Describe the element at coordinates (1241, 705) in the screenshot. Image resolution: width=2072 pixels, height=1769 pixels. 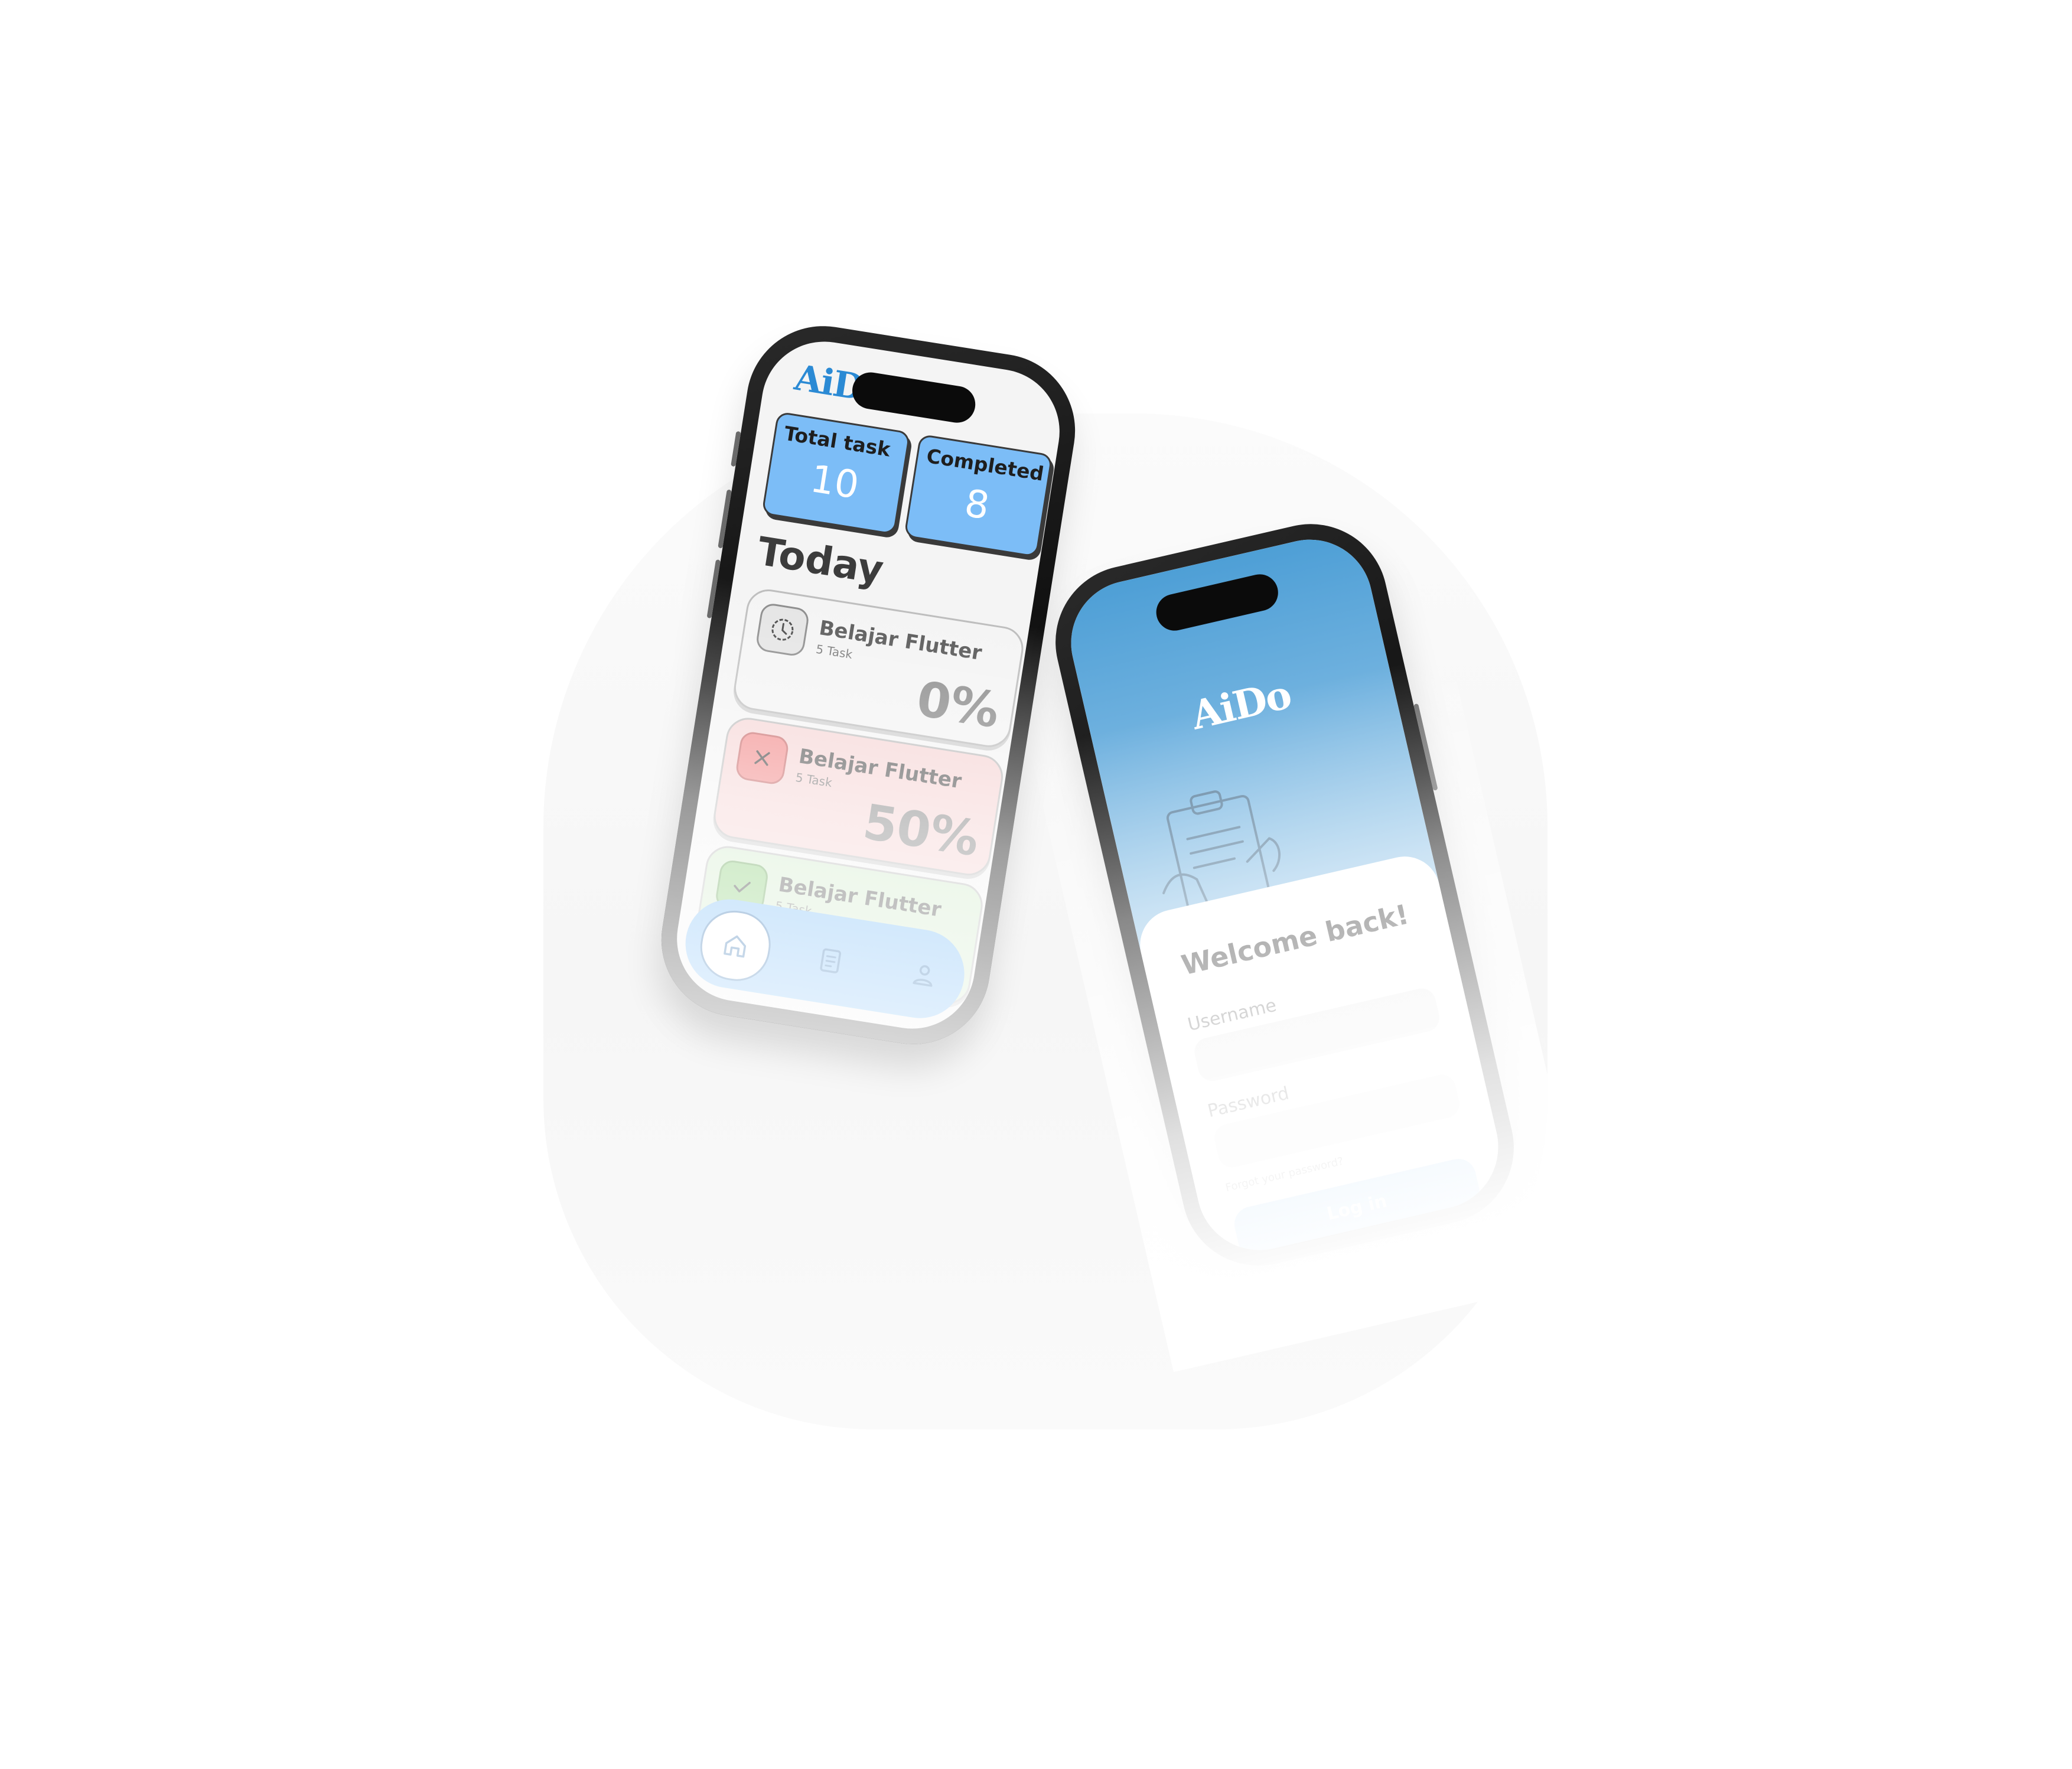
I see `app-logo: AiDo` at that location.